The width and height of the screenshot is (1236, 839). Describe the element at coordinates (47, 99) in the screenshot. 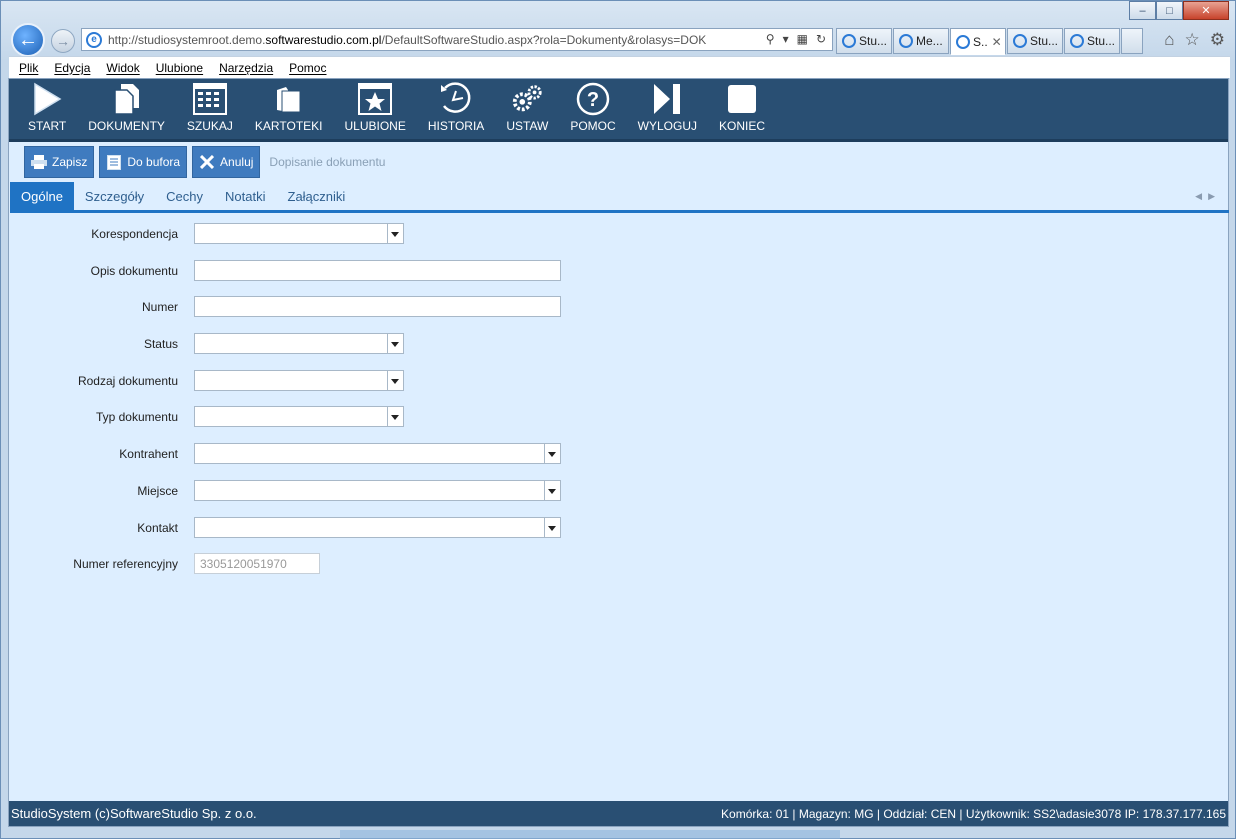

I see `play-icon` at that location.